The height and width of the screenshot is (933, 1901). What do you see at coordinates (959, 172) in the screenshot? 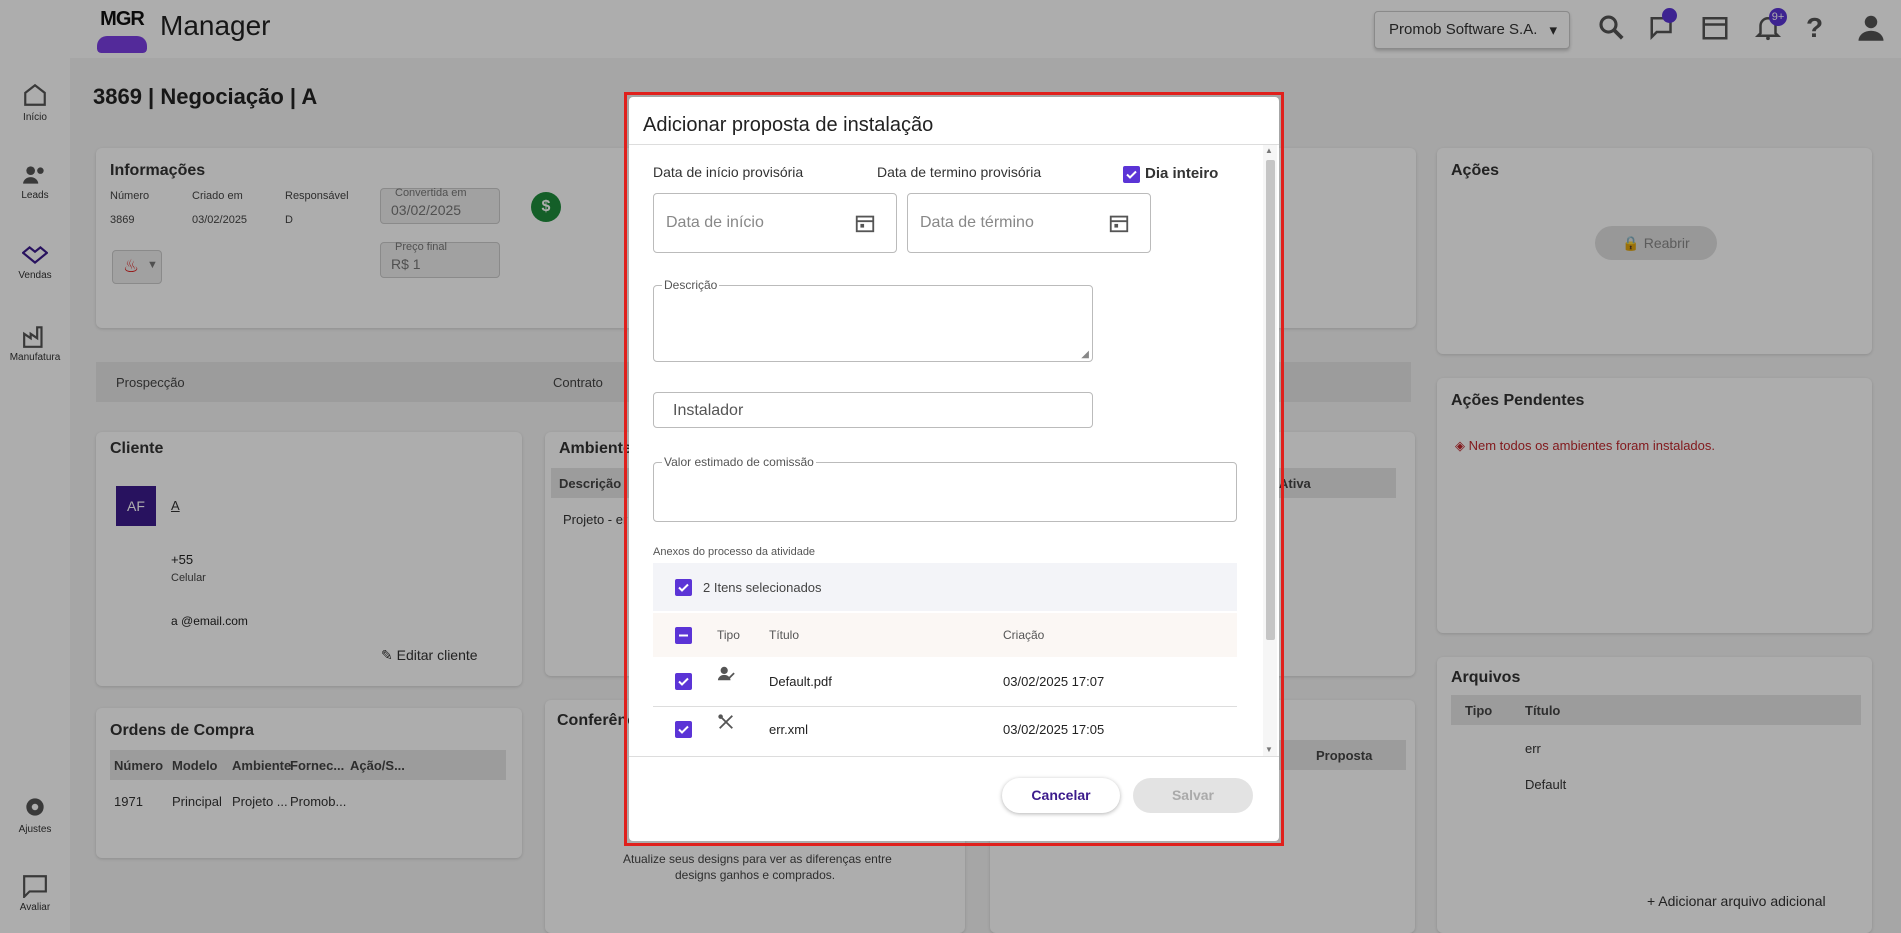
I see `end-date-label: Data de termino provisória` at bounding box center [959, 172].